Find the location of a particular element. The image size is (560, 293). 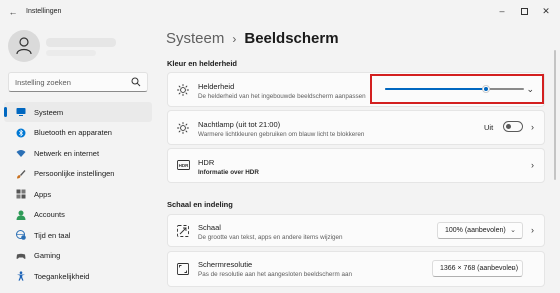

sidebar-item-label: Gaming is located at coordinates (47, 255).